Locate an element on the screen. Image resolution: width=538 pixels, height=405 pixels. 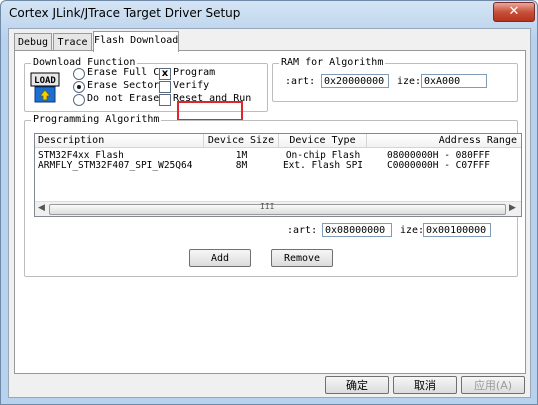
apply-button: 应用(A) is located at coordinates (493, 385).